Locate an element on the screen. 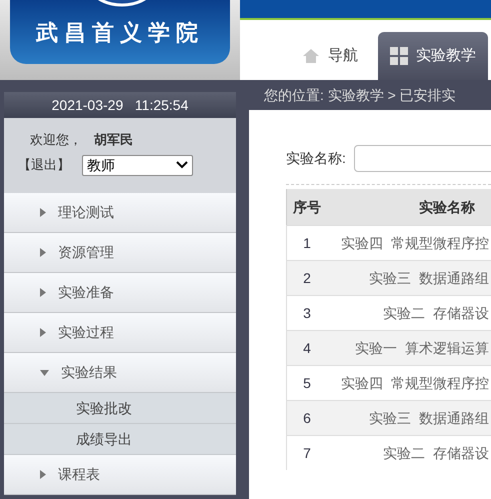 The image size is (491, 499). submenu-item: 实验批改 is located at coordinates (120, 408).